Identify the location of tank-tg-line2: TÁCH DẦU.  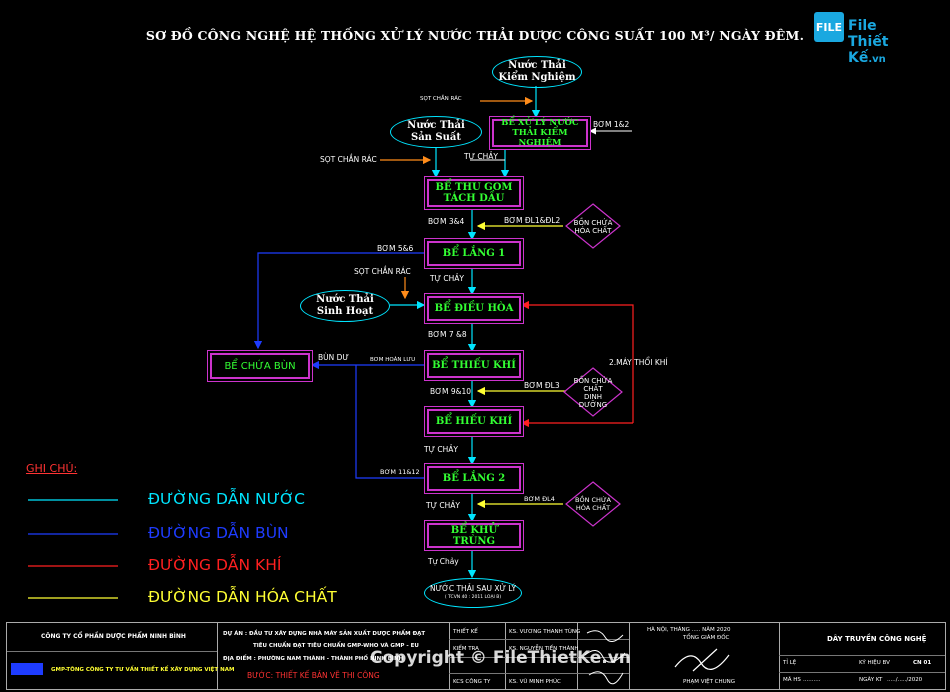
(474, 198).